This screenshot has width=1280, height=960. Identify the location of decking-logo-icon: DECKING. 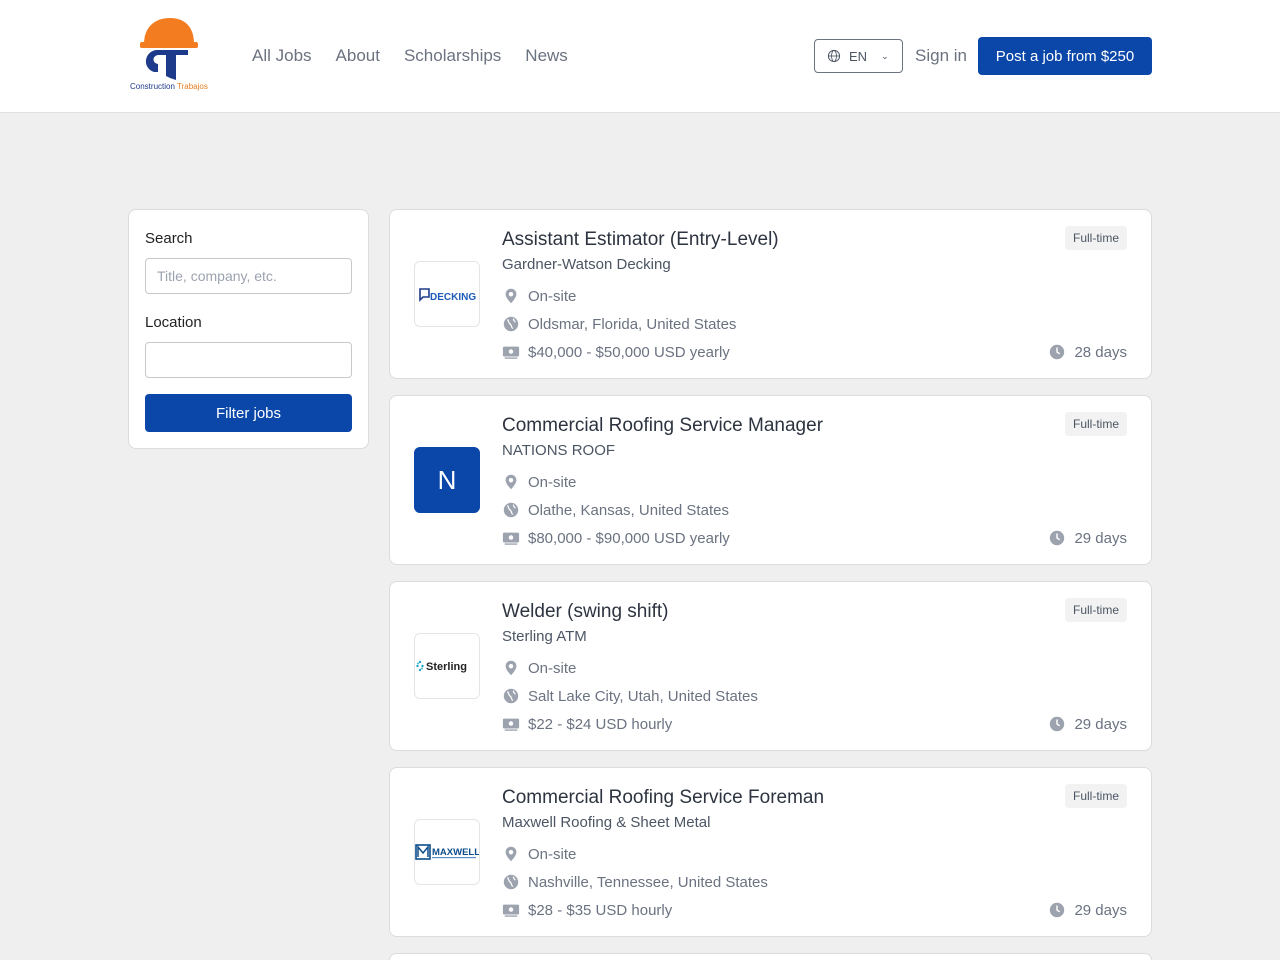
(447, 295).